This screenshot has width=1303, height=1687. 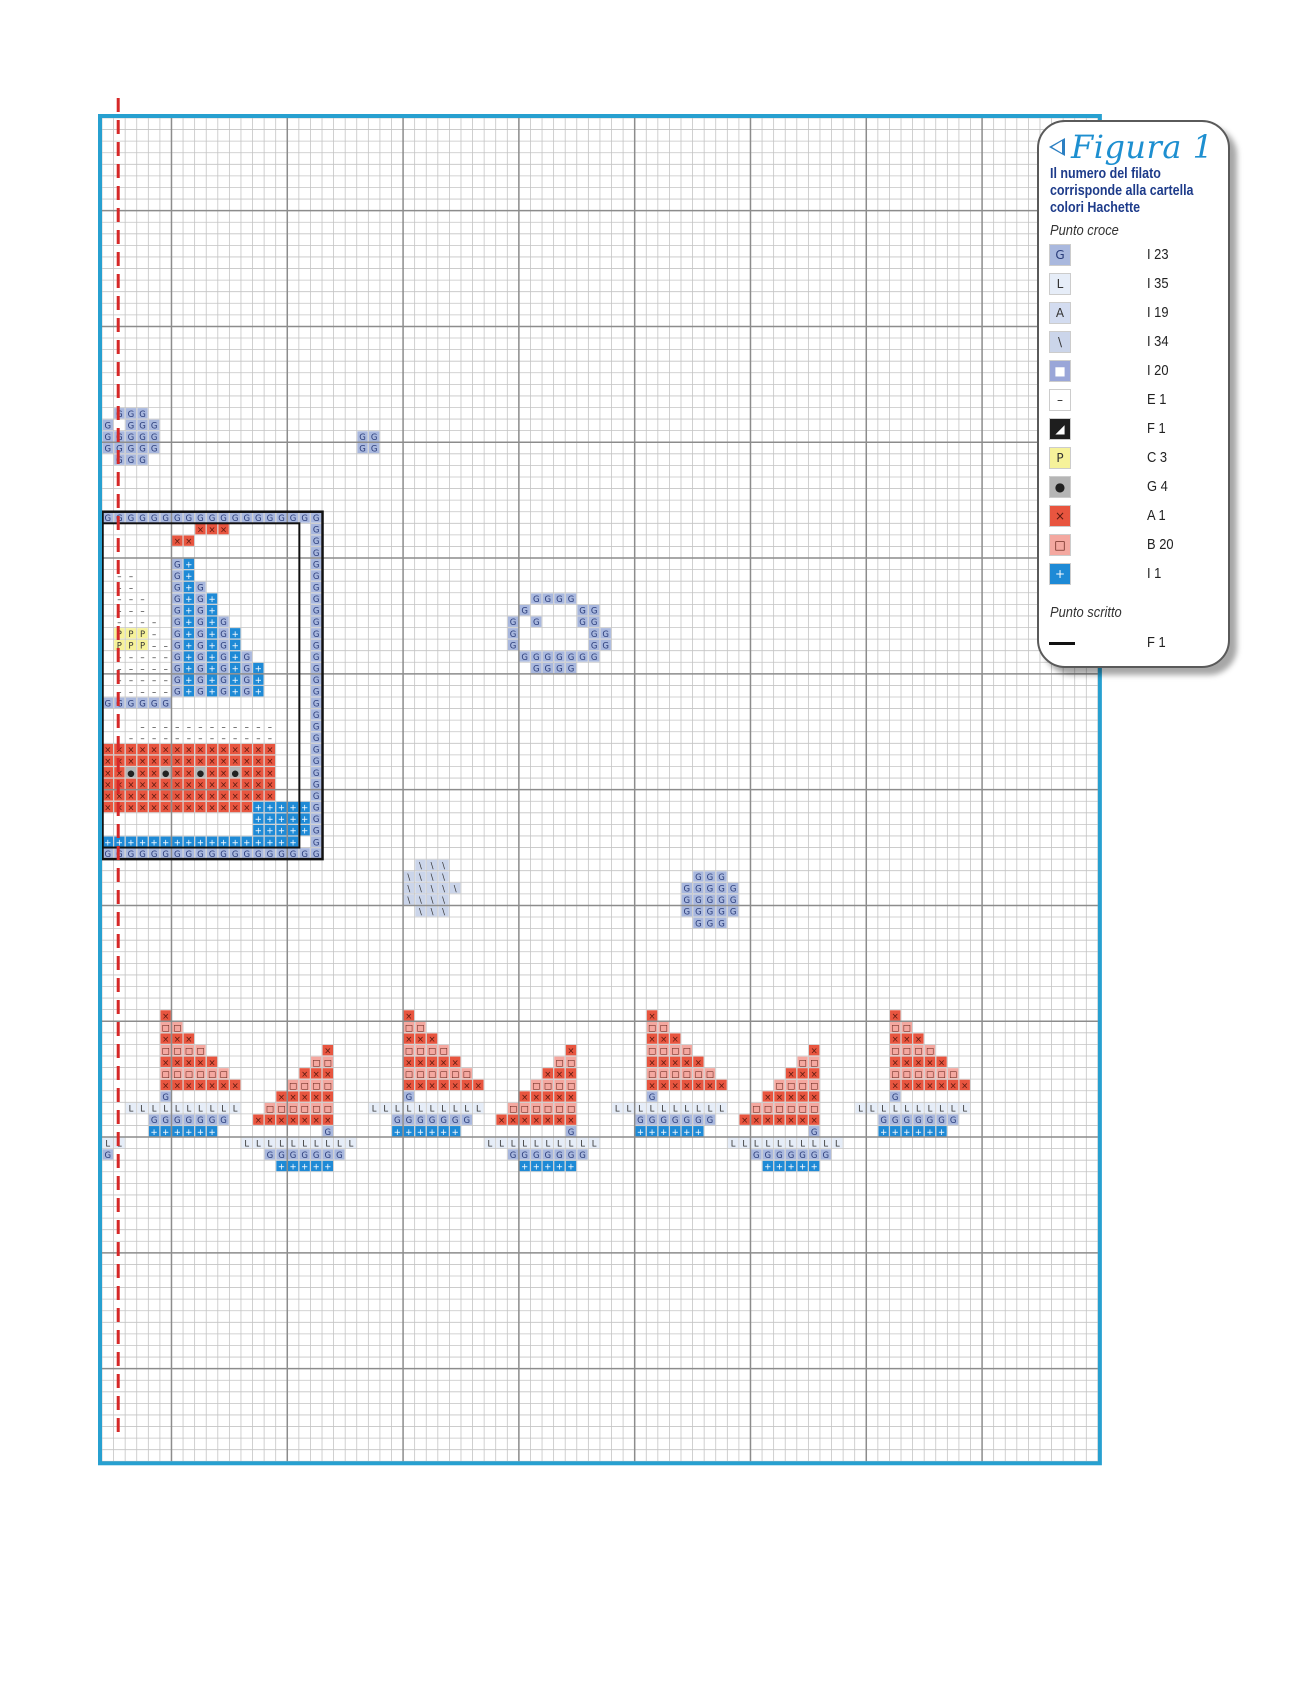 What do you see at coordinates (1134, 546) in the screenshot?
I see `legend-item: □ B 20` at bounding box center [1134, 546].